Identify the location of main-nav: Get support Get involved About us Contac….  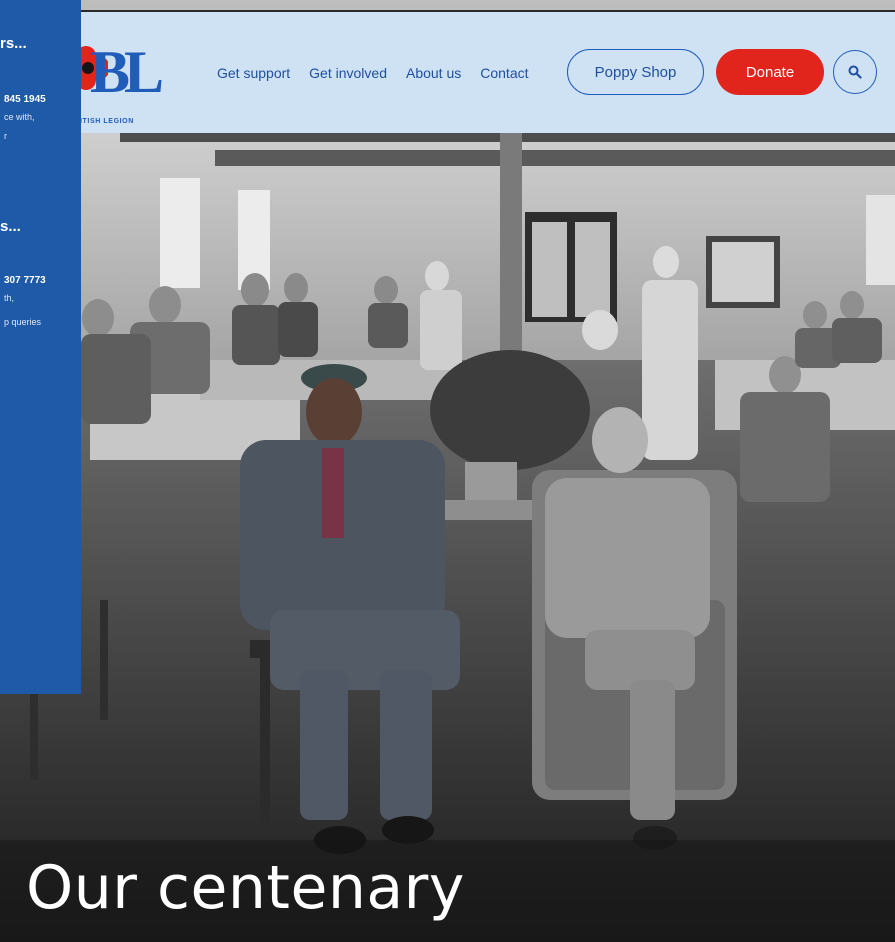
(382, 72).